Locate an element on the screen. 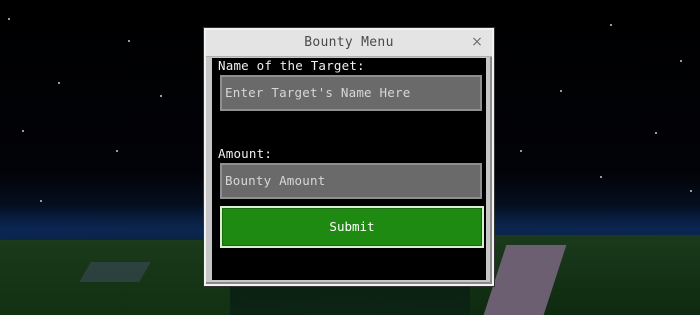 Image resolution: width=700 pixels, height=315 pixels. bounty-amount-input: Bounty Amount is located at coordinates (351, 181).